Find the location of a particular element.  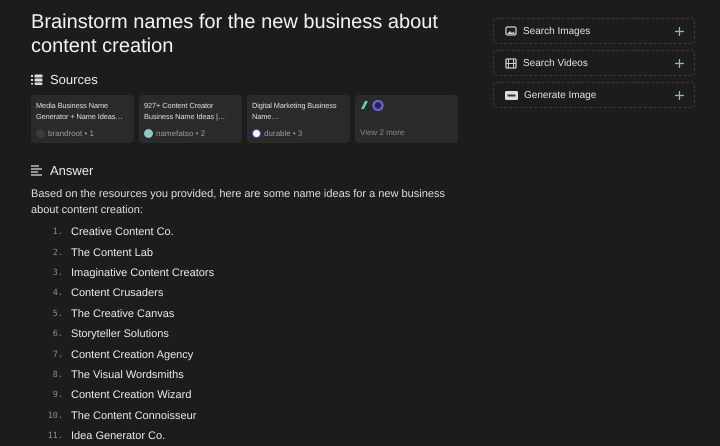

answer-intro: Based on the resources you provided, here are some name ideas for a new business about content creation: is located at coordinates (238, 202).